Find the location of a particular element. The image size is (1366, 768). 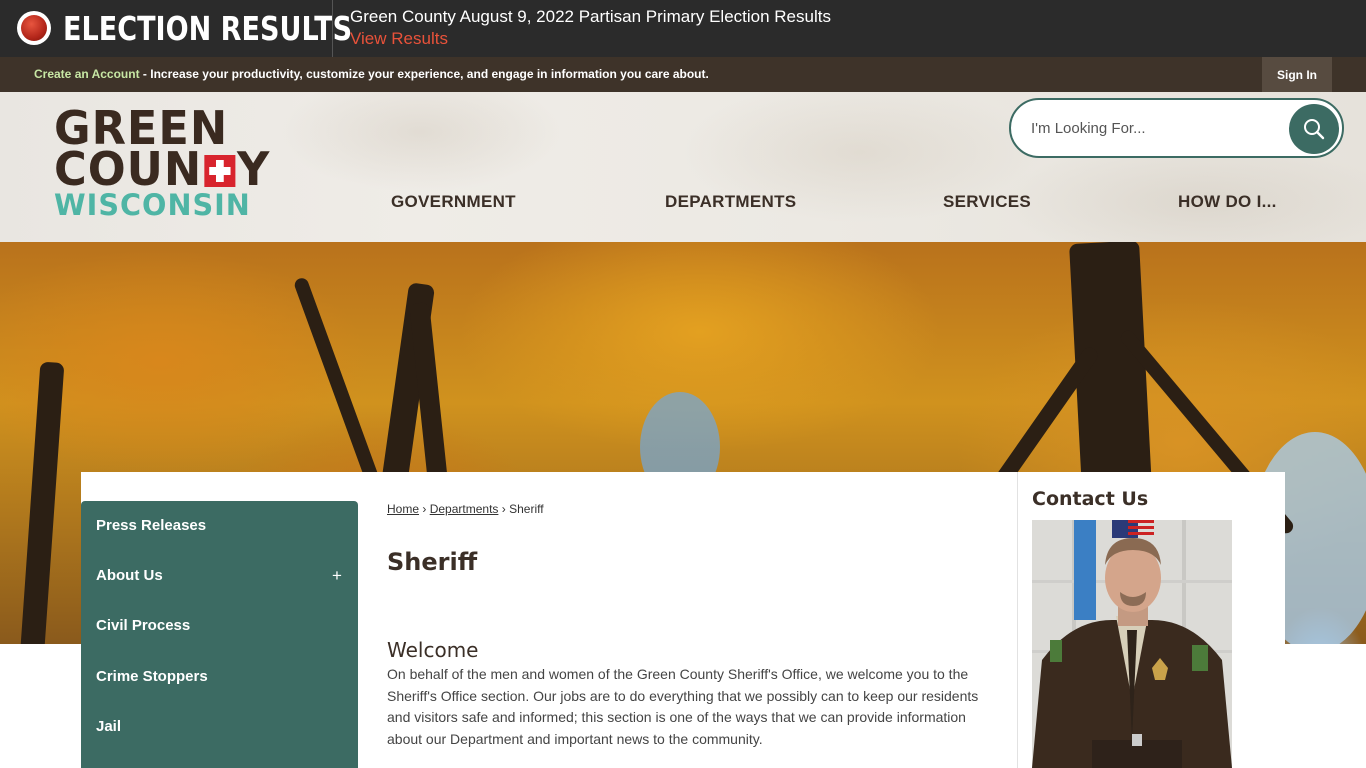

logo-line-county: COUN Y is located at coordinates (162, 169).